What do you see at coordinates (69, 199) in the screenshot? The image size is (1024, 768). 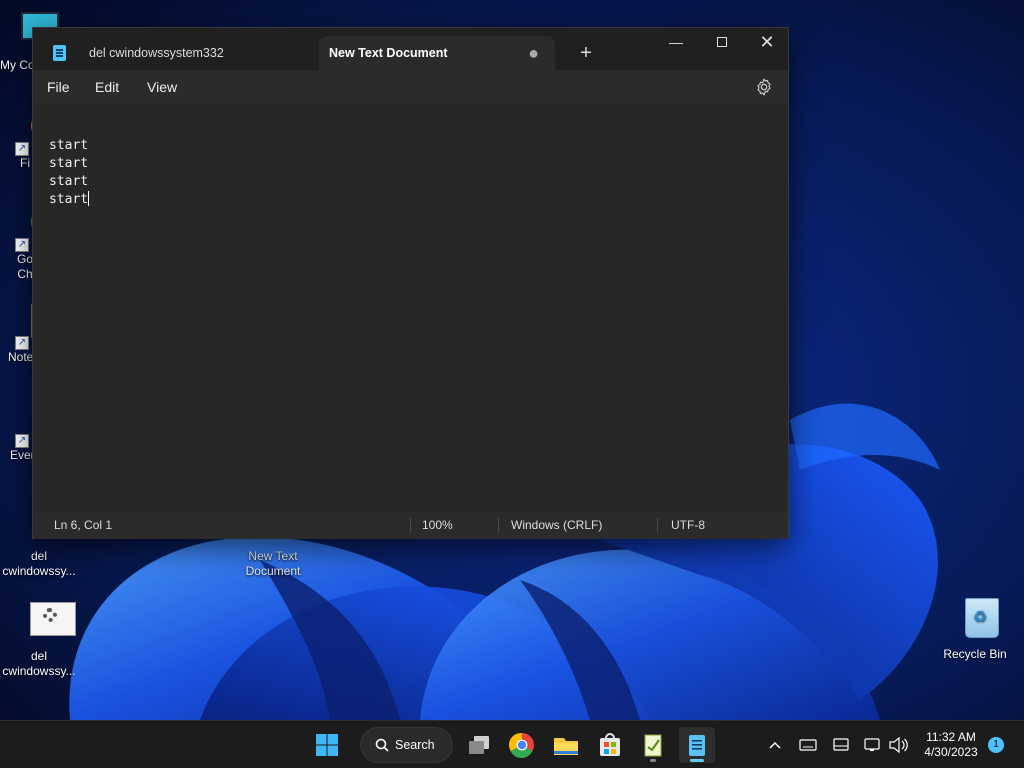 I see `text-line-with-caret: start` at bounding box center [69, 199].